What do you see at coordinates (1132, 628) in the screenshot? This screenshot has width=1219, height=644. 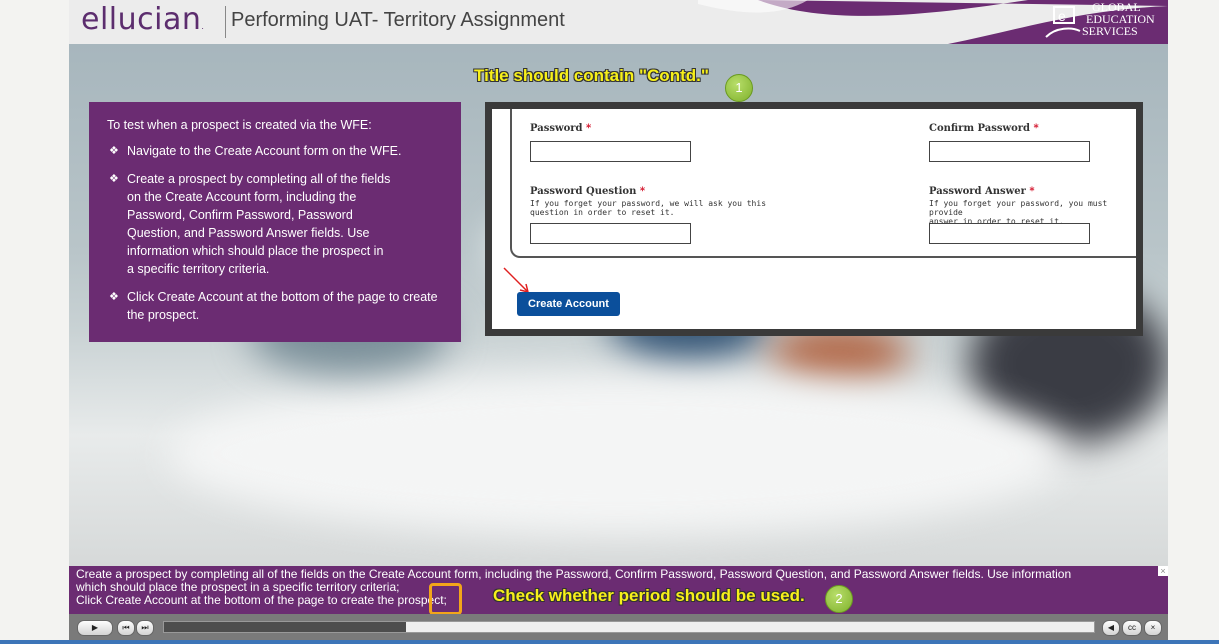 I see `closed-captions-button: cc` at bounding box center [1132, 628].